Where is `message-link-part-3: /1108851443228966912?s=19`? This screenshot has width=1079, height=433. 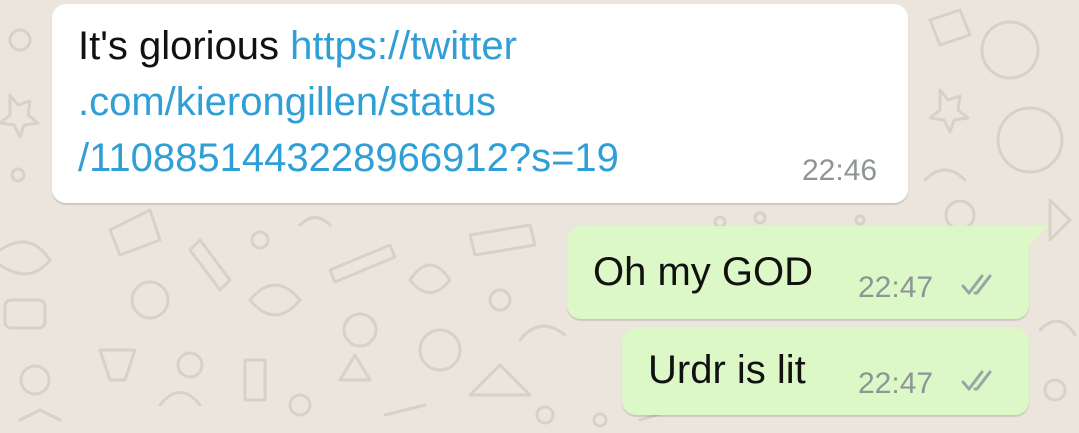 message-link-part-3: /1108851443228966912?s=19 is located at coordinates (348, 158).